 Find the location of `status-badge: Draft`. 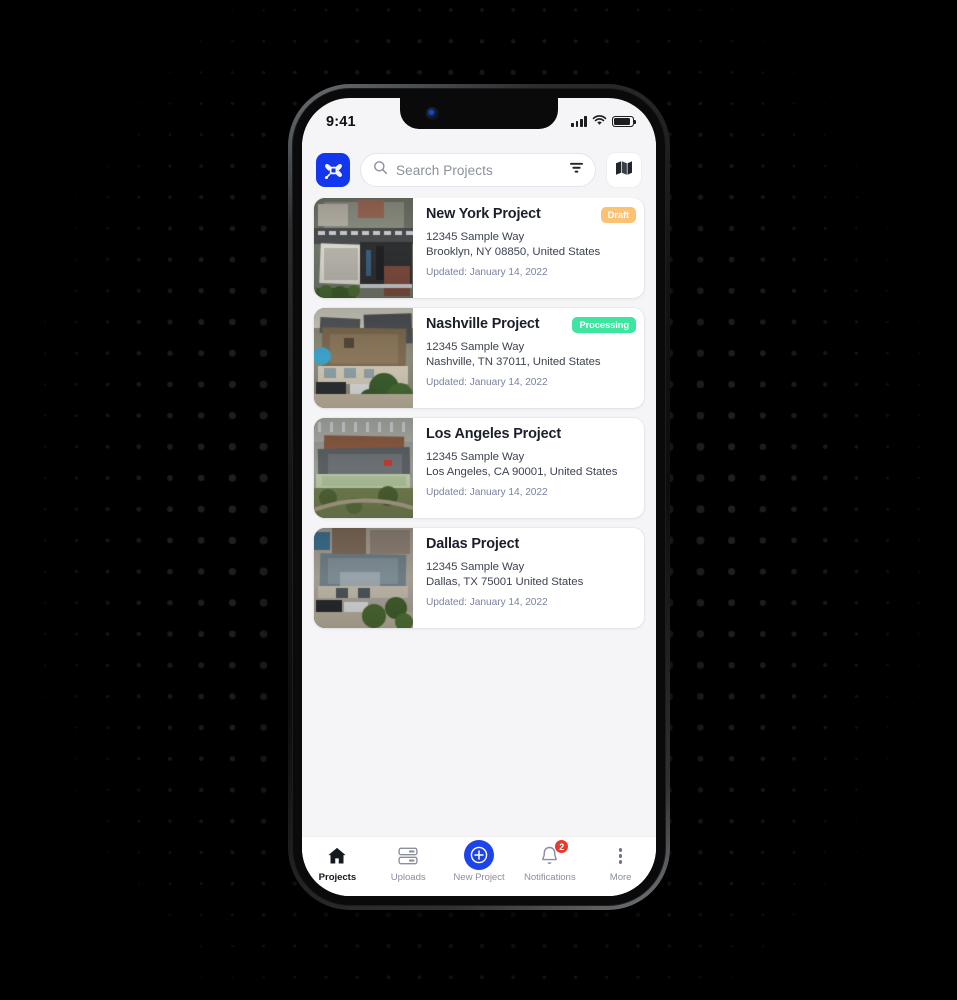

status-badge: Draft is located at coordinates (618, 215).